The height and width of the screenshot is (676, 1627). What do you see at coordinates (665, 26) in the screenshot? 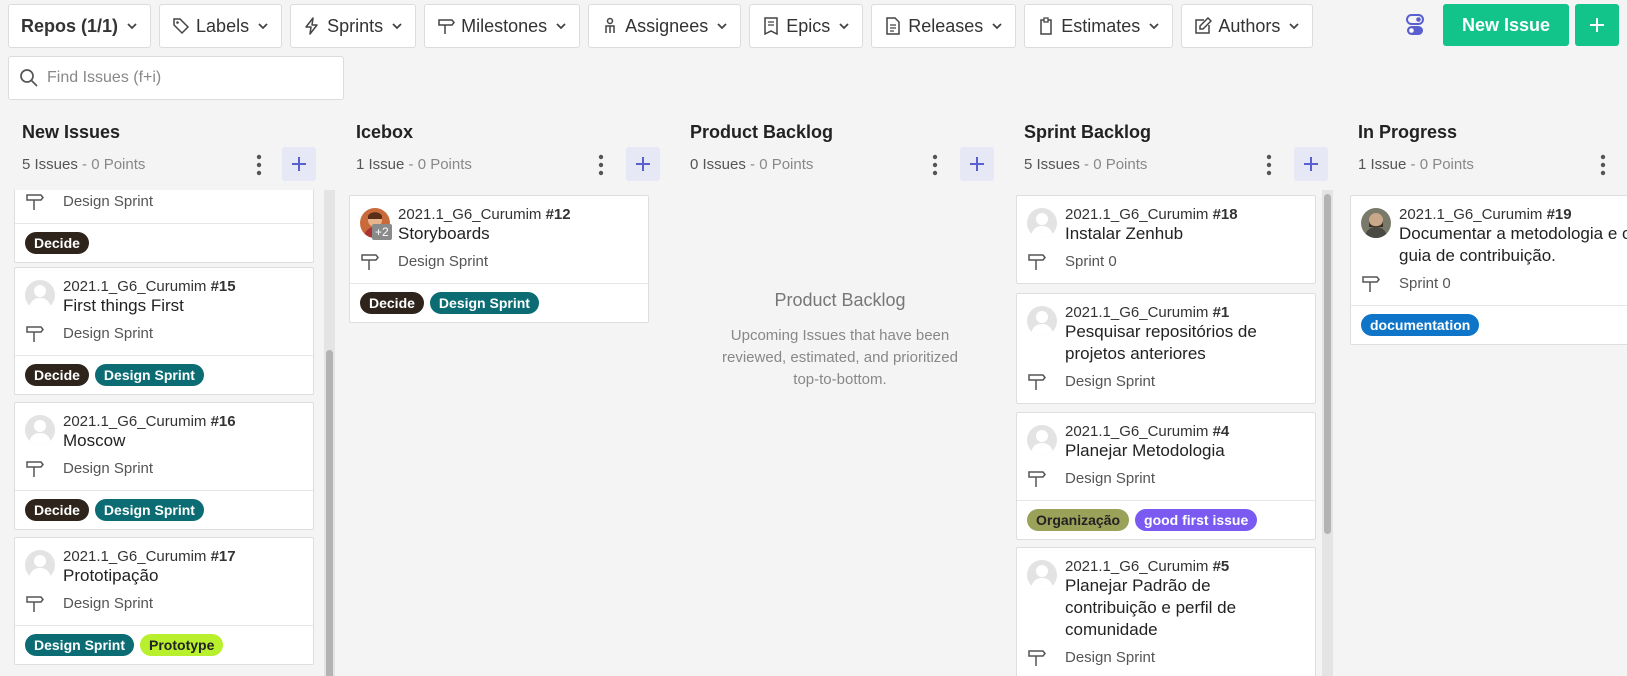
I see `assignees-filter-button: Assignees` at bounding box center [665, 26].